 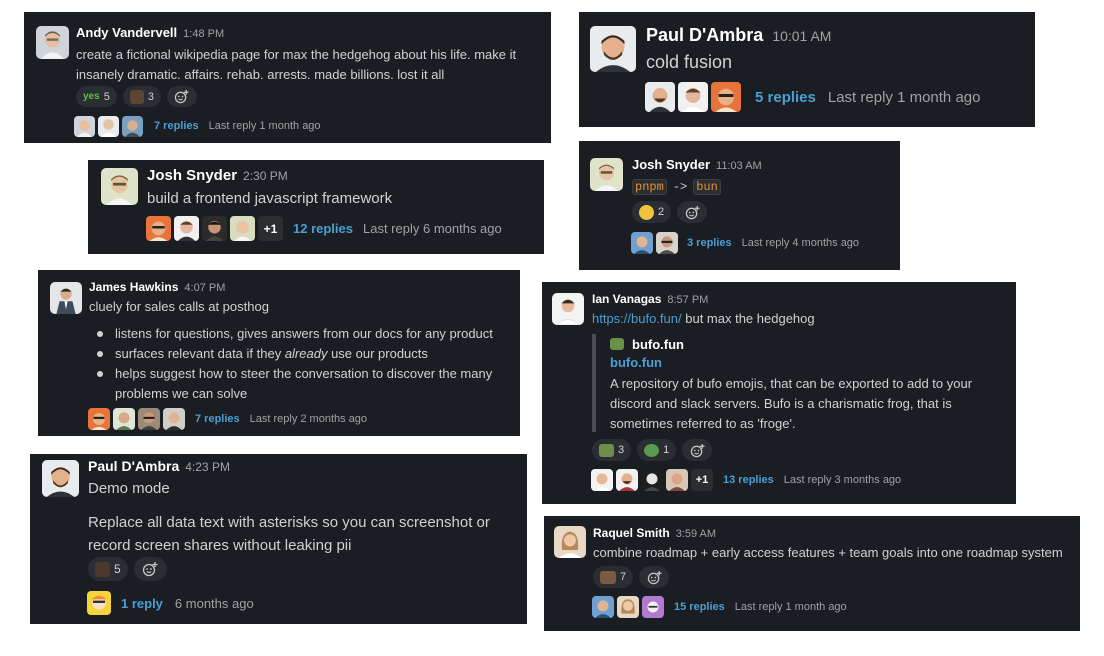 I want to click on unfurl-site-name: bufo.fun, so click(x=658, y=344).